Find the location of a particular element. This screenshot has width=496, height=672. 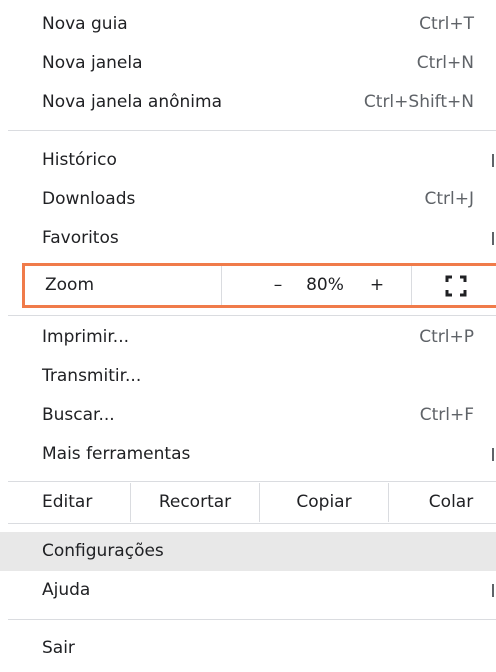

menu-item-bookmarks: Favoritos is located at coordinates (248, 238).